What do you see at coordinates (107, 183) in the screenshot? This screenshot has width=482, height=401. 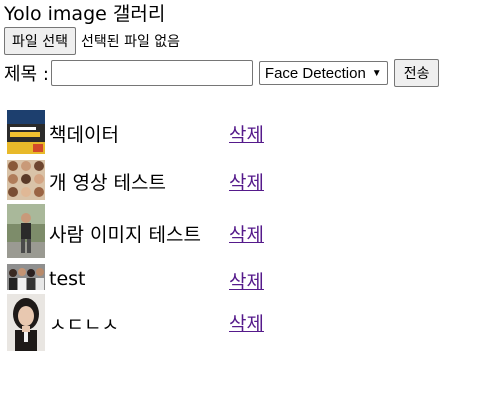 I see `item-title: 개 영상 테스트` at bounding box center [107, 183].